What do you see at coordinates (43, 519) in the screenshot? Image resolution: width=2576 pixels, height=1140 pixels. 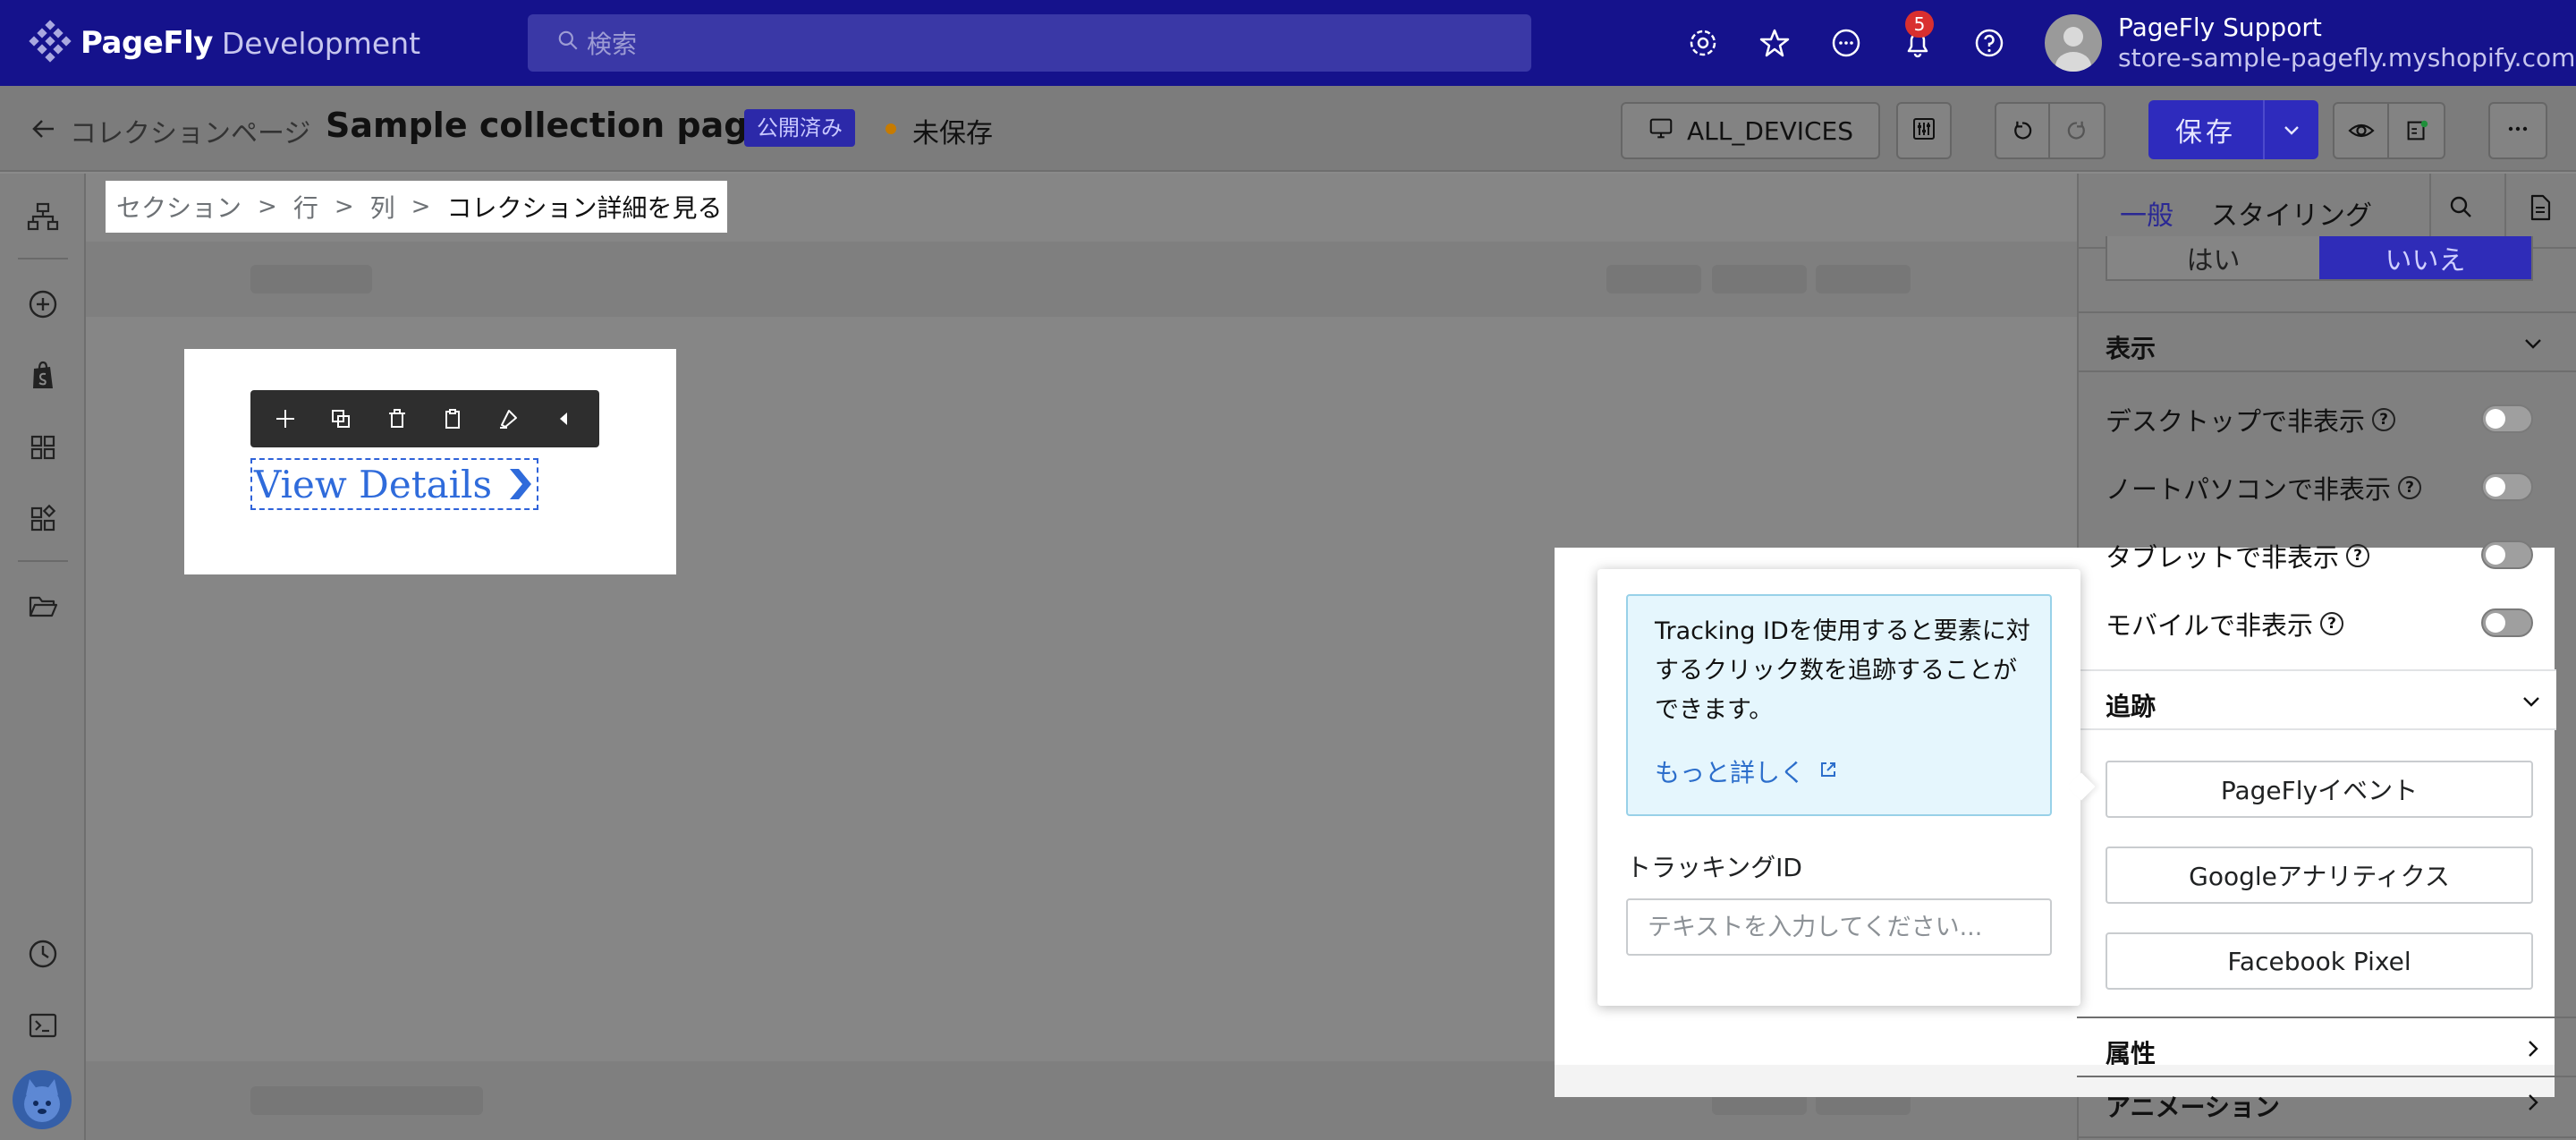 I see `apps-icon` at bounding box center [43, 519].